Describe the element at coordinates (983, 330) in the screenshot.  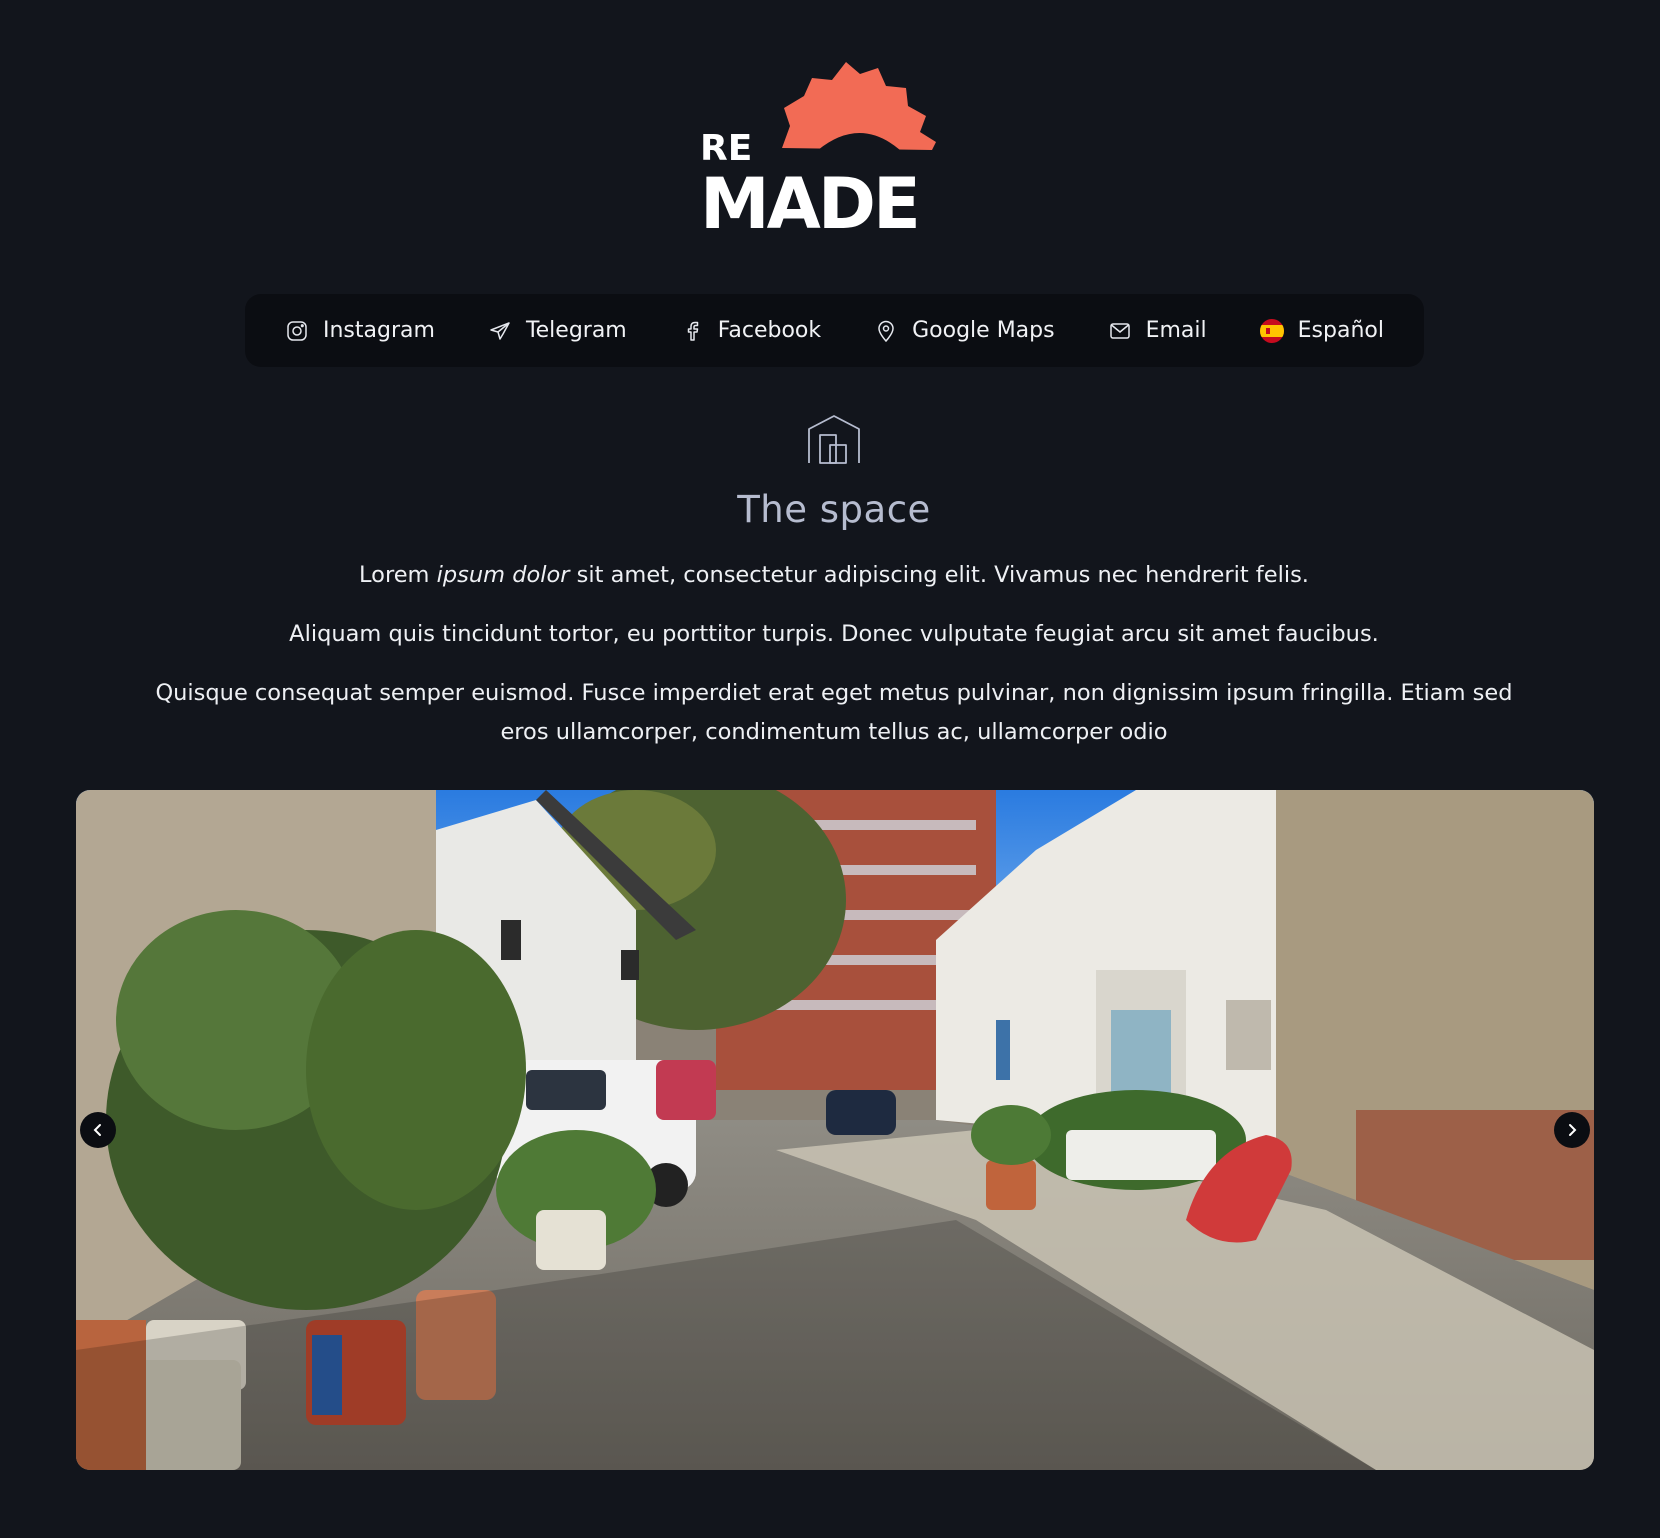
I see `nav-label: Google Maps` at that location.